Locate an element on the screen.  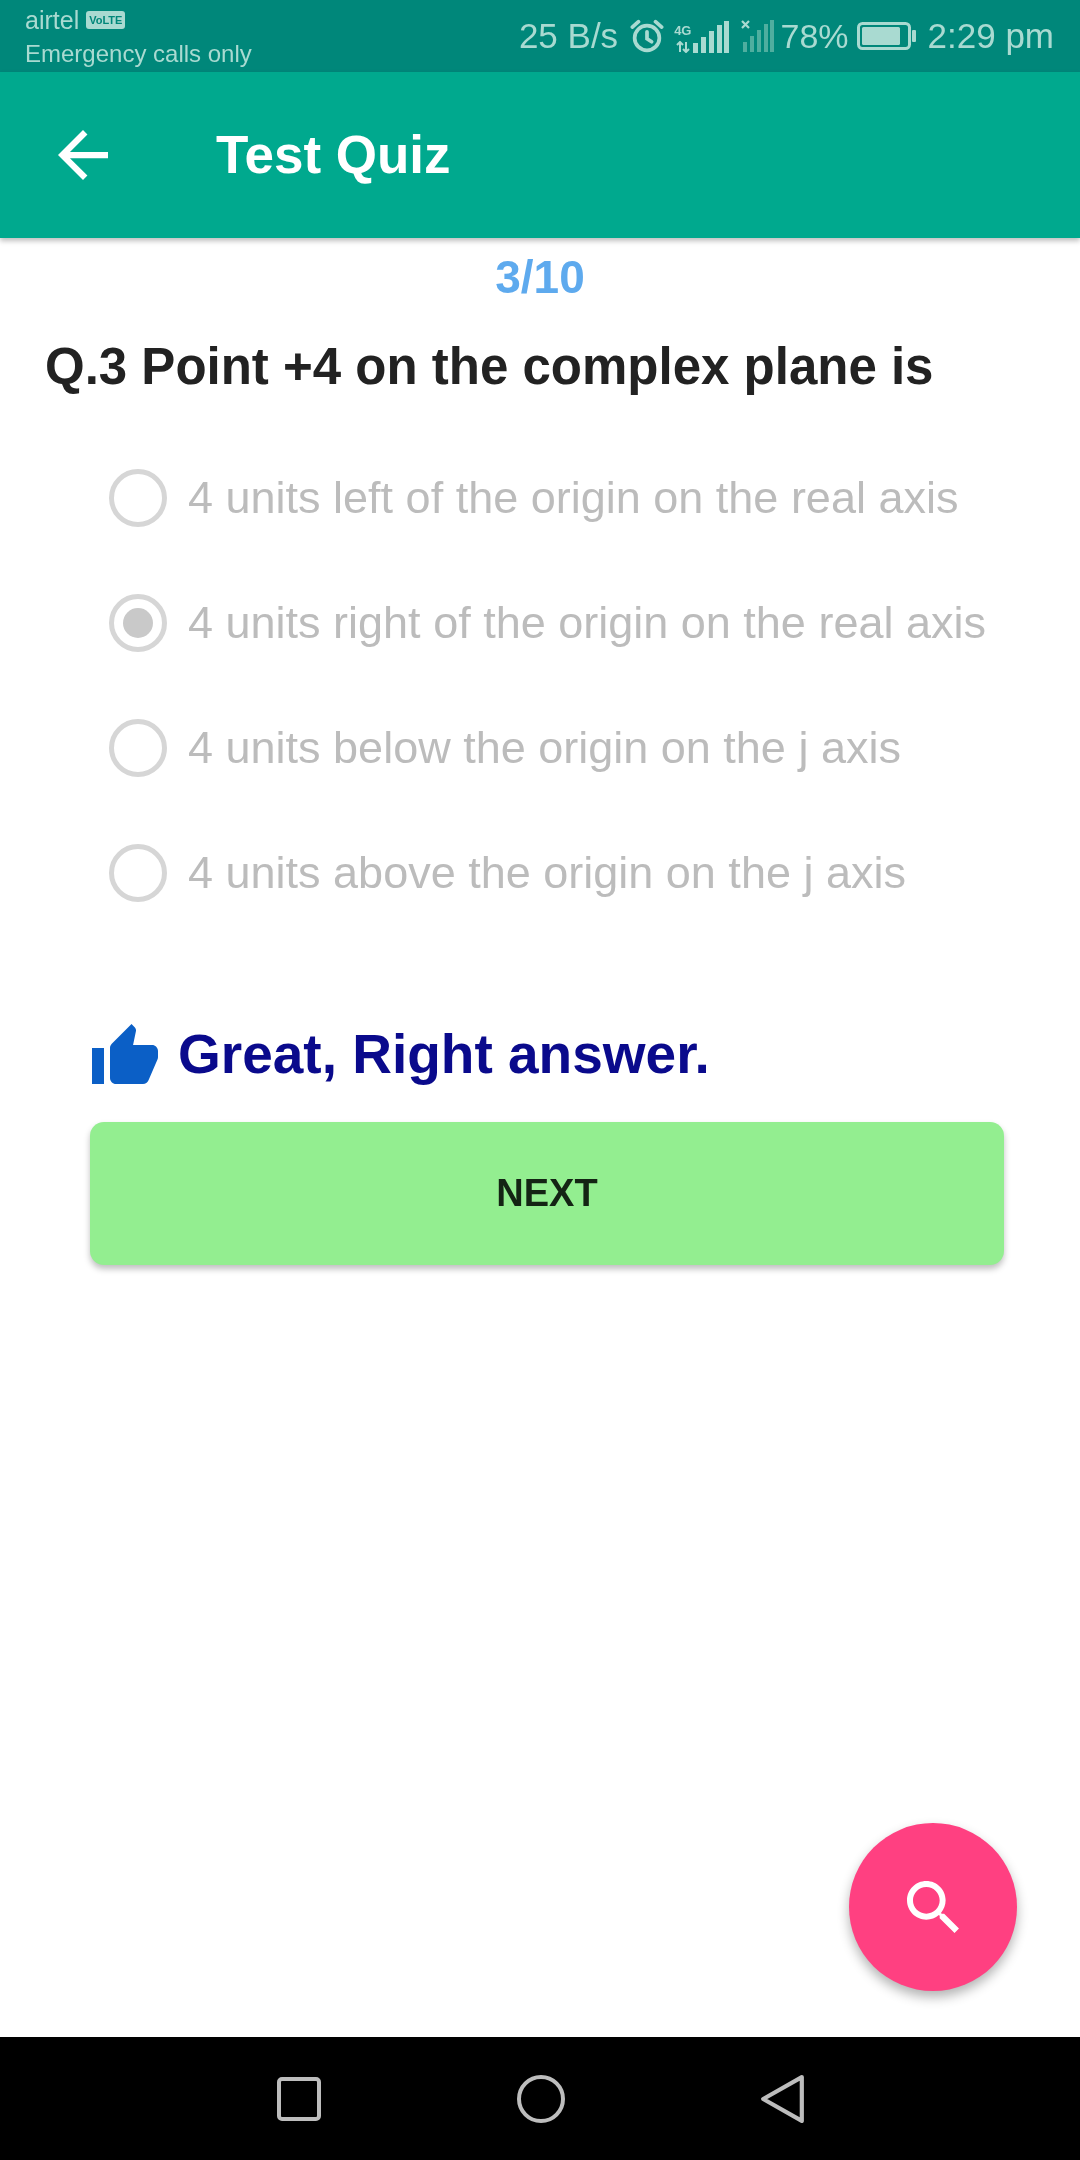
option-text: 4 units right of the origin on the real axis is located at coordinates (587, 622).